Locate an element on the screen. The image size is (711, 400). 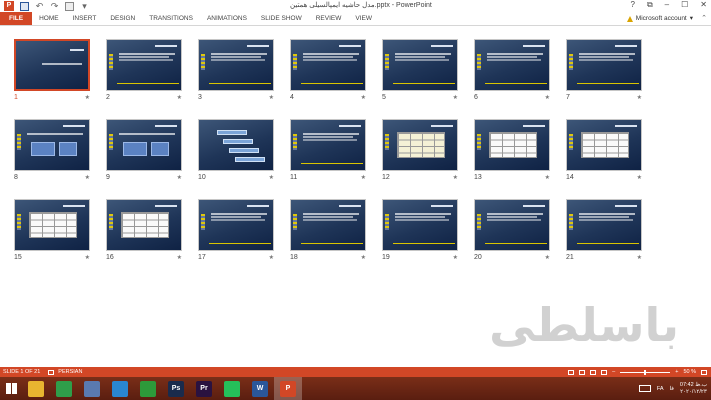
slide-thumbnail: 21 ★ is located at coordinates (604, 230).